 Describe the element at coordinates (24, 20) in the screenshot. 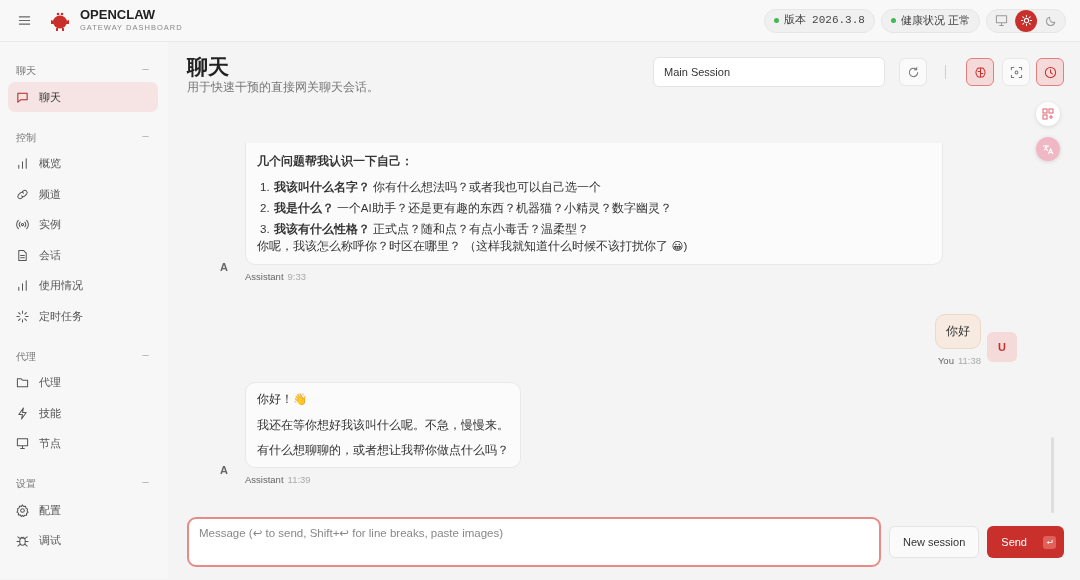

I see `menu-icon` at that location.